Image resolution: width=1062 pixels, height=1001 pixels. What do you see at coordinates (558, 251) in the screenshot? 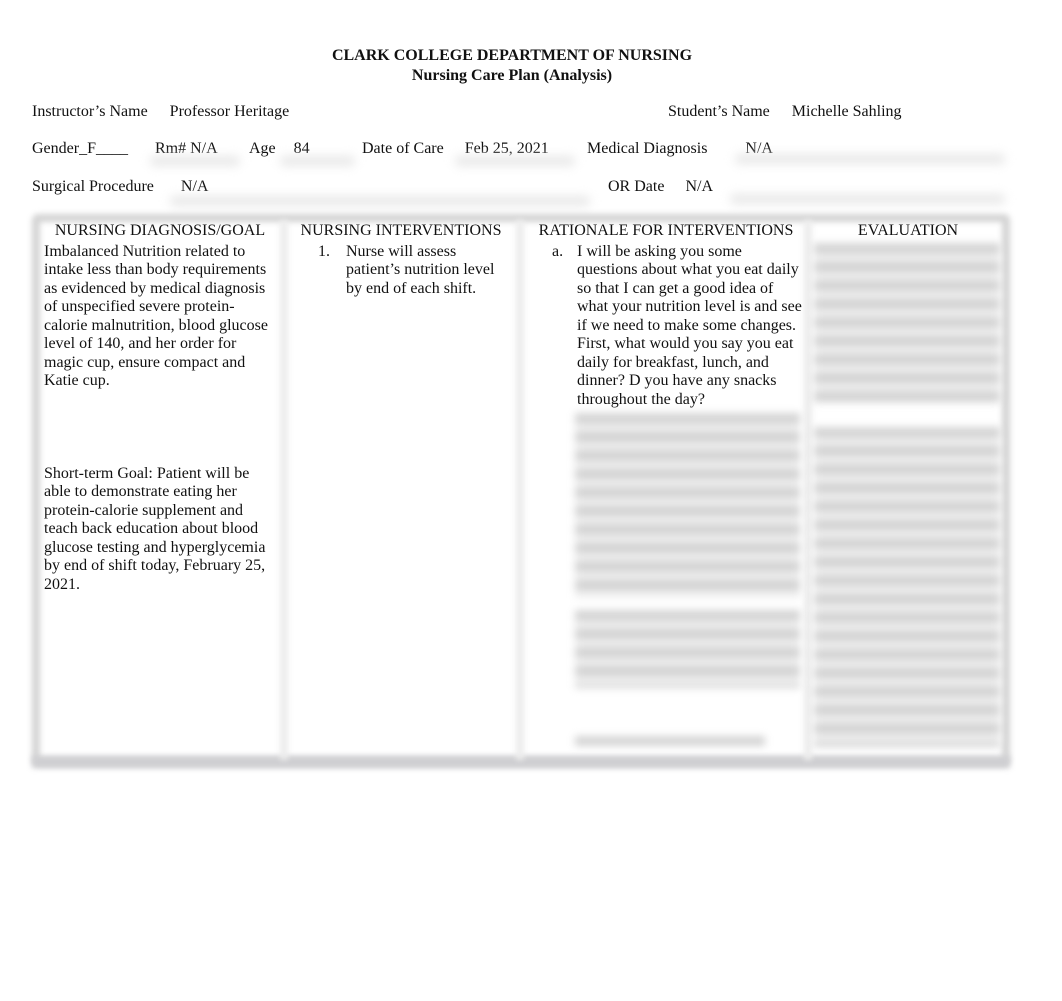
I see `rationale-marker: a.` at bounding box center [558, 251].